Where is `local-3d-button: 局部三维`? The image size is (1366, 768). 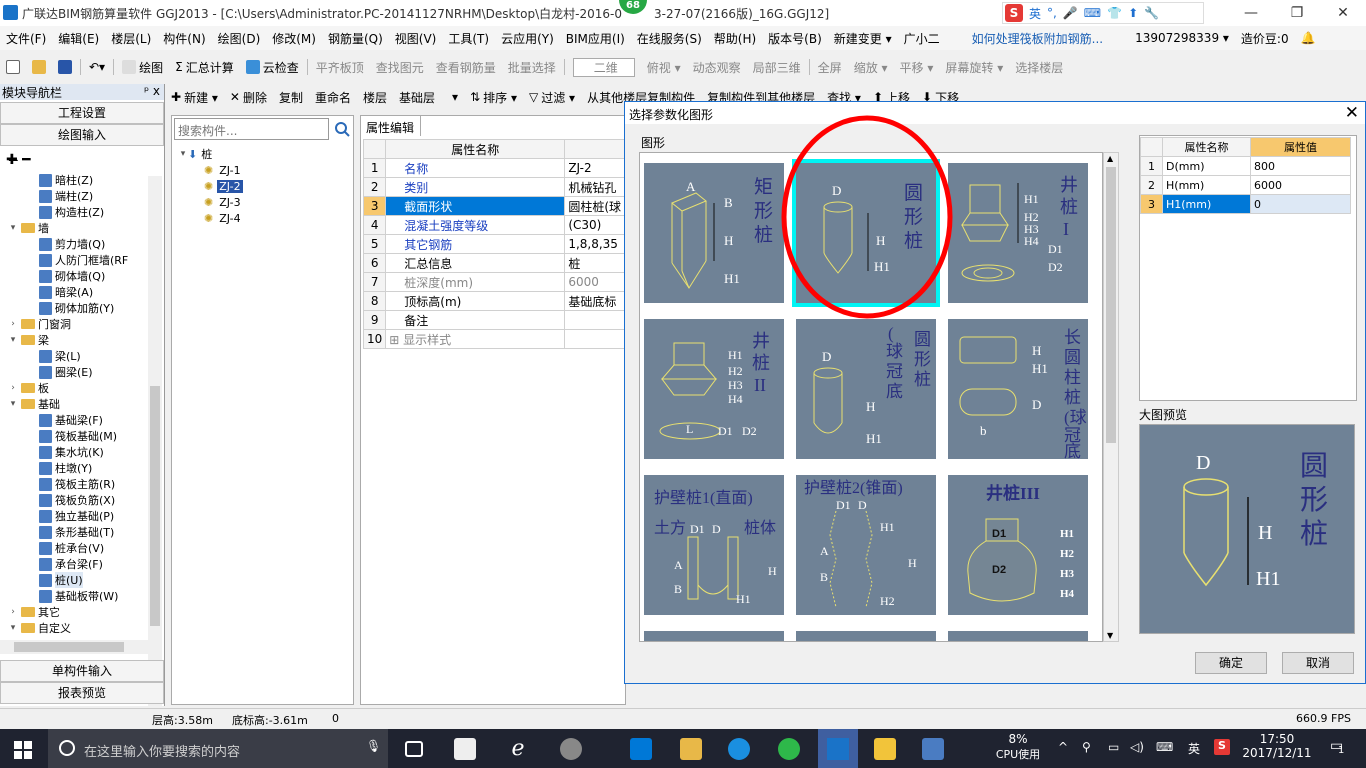 local-3d-button: 局部三维 is located at coordinates (777, 67).